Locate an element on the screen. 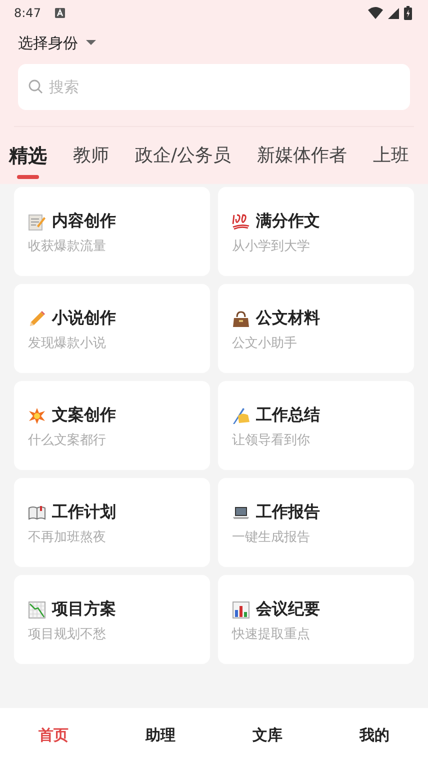 This screenshot has width=428, height=762. feature-card: 小说创作 发现爆款小说 is located at coordinates (112, 328).